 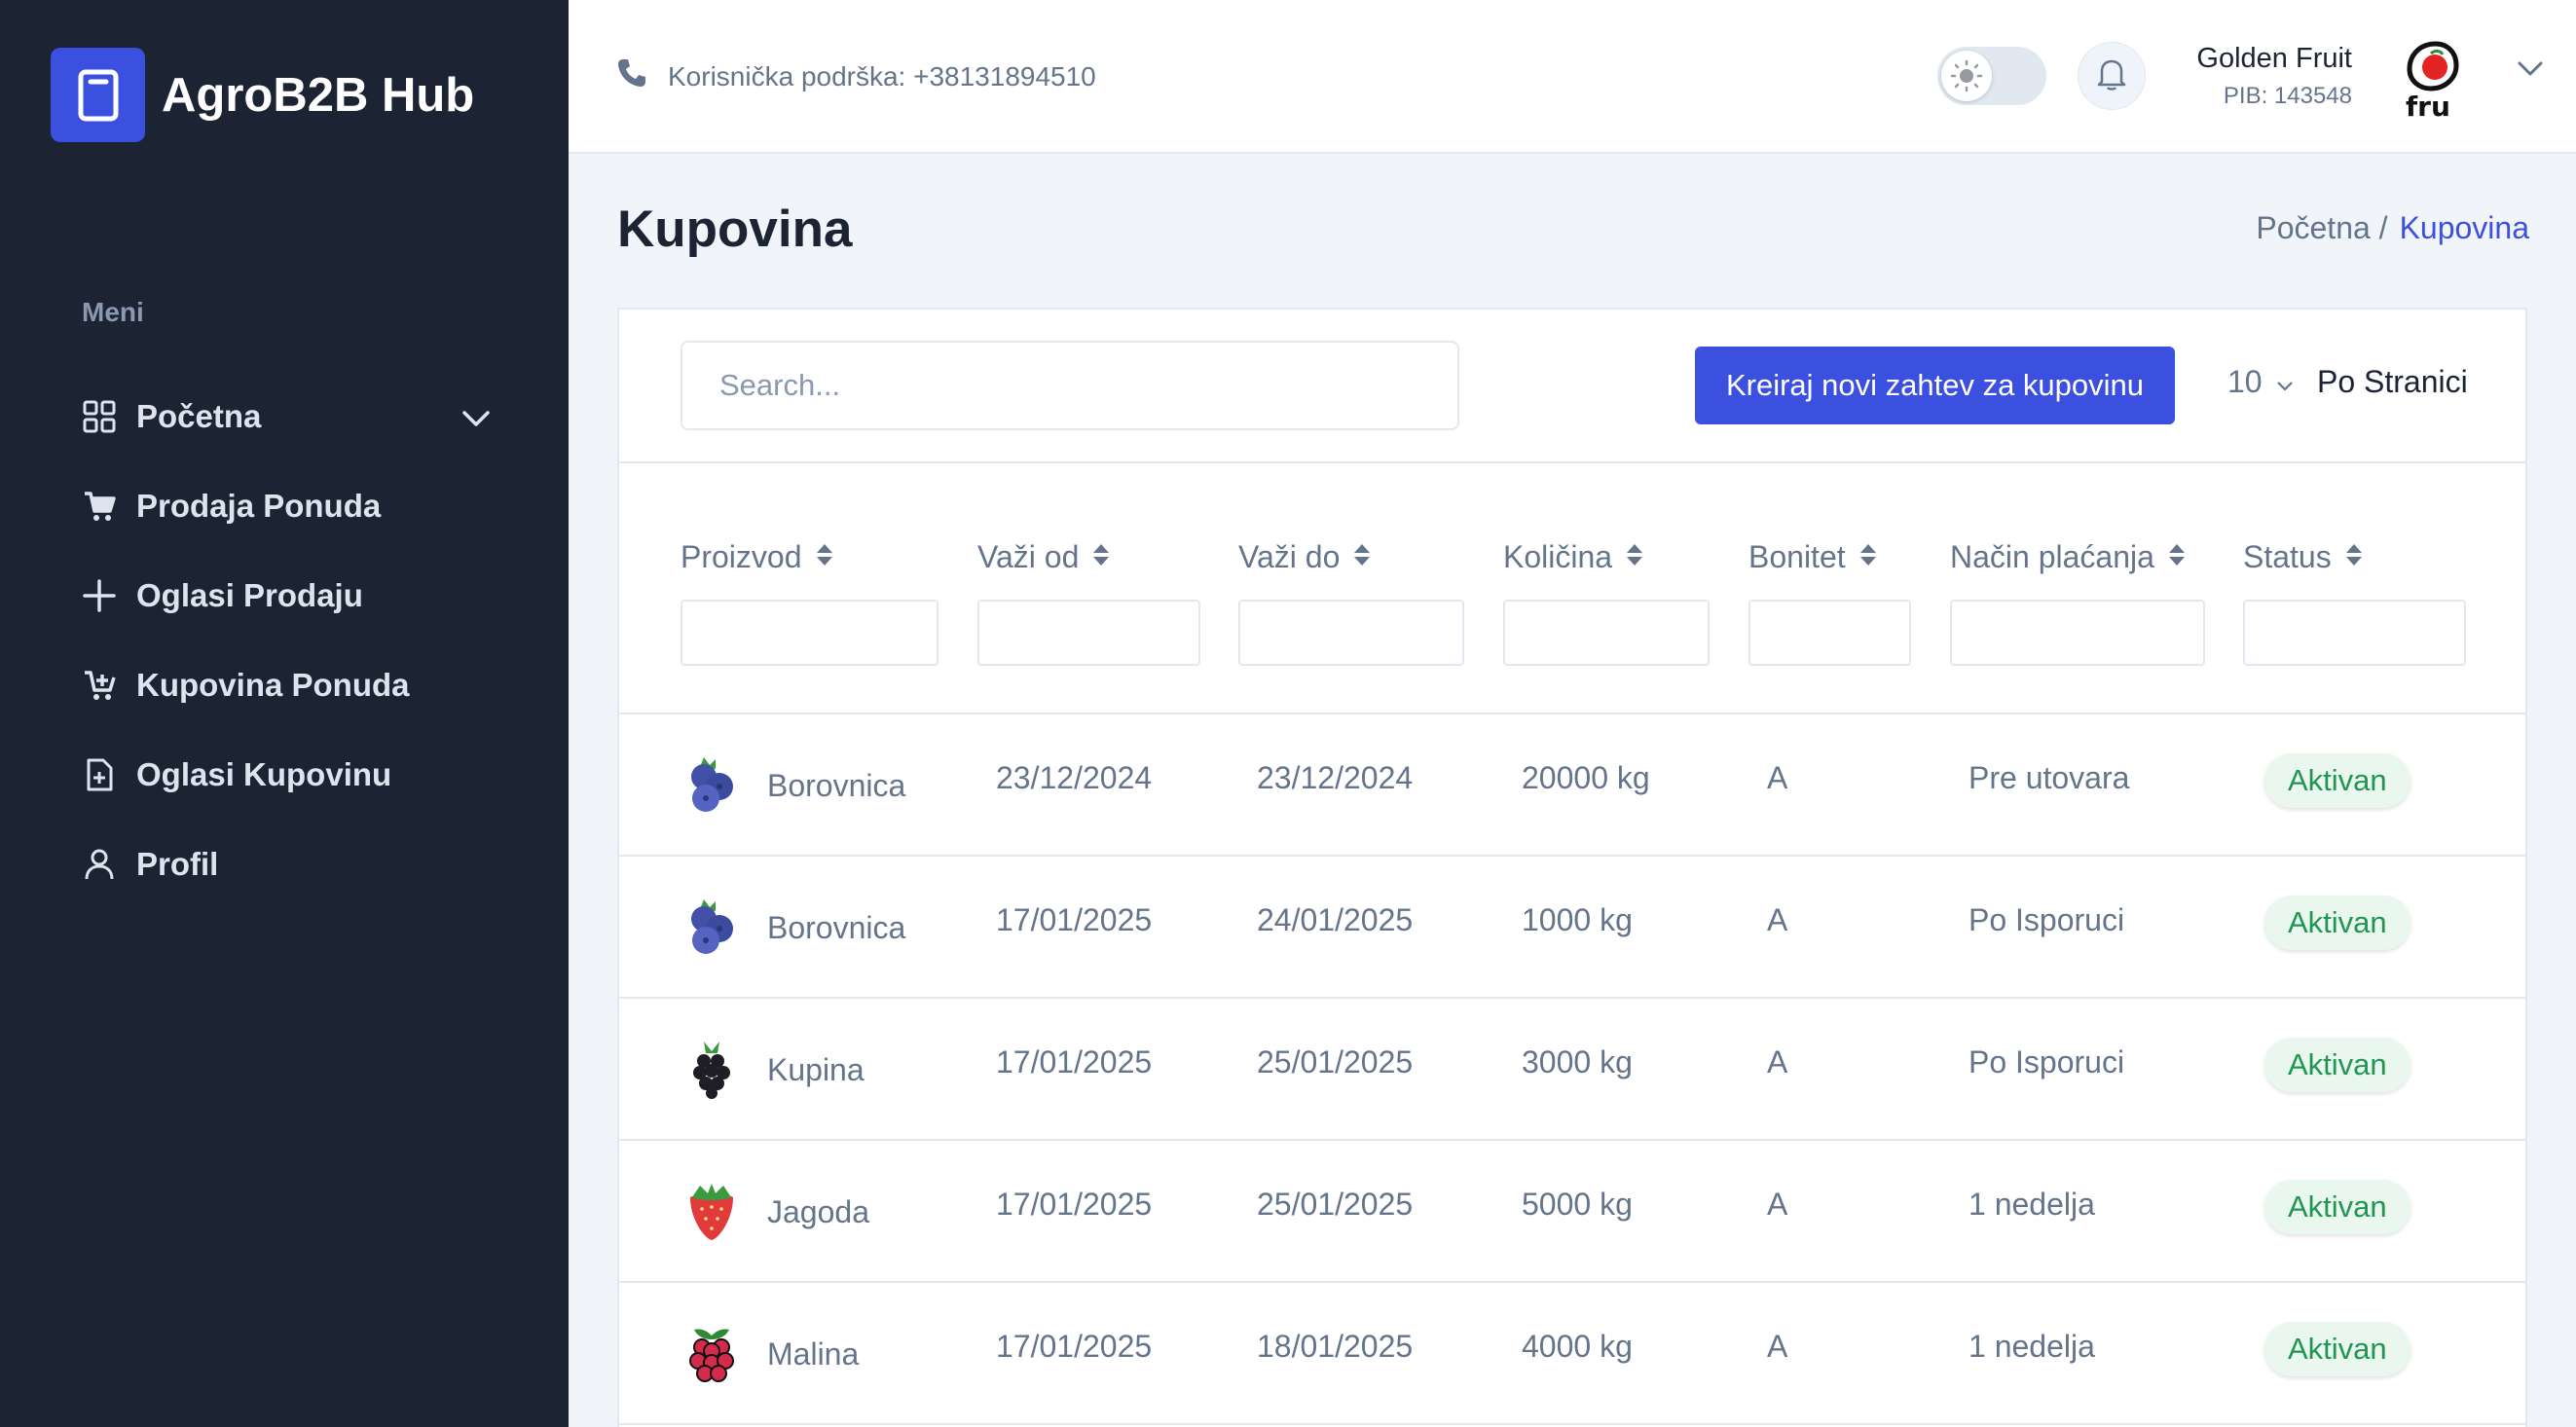 What do you see at coordinates (1577, 919) in the screenshot?
I see `quantity: 1000 kg` at bounding box center [1577, 919].